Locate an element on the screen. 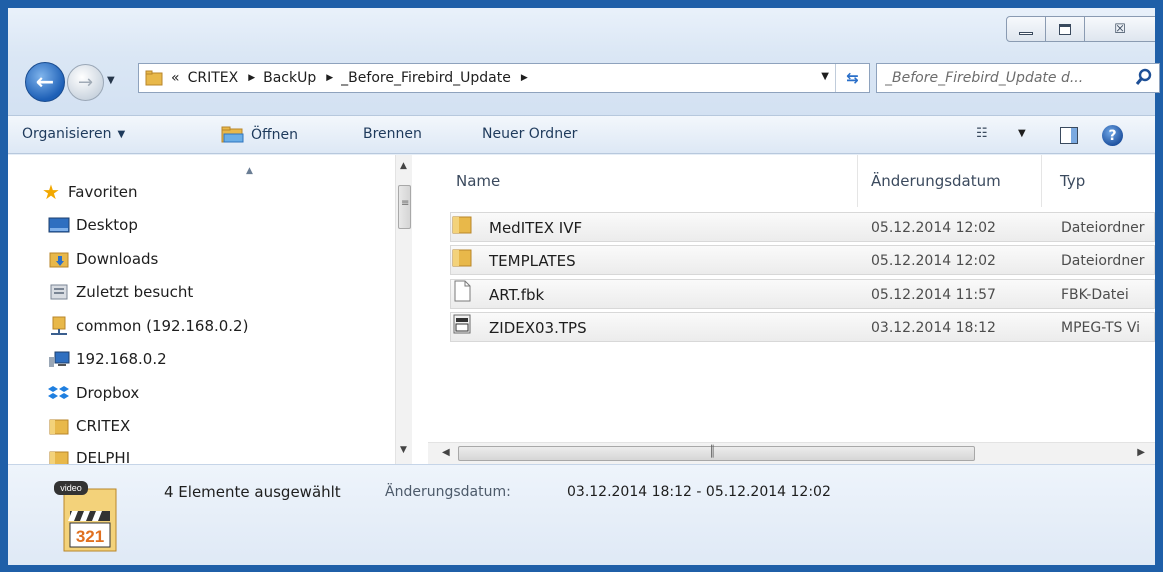 Image resolution: width=1163 pixels, height=572 pixels. sidebar-item-desktop: Desktop is located at coordinates (93, 225).